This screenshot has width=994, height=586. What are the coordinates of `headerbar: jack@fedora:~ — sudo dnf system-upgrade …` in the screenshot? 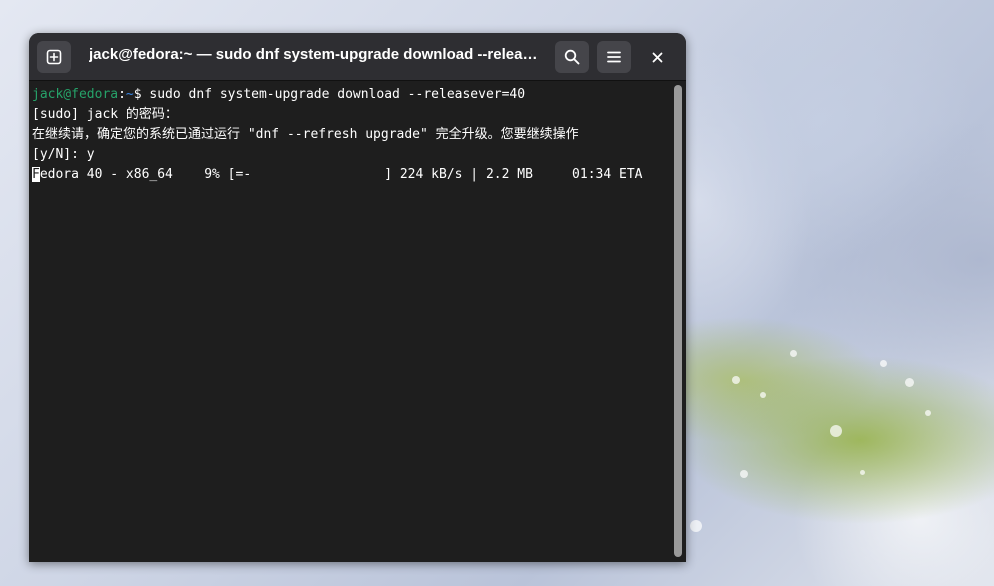 It's located at (357, 57).